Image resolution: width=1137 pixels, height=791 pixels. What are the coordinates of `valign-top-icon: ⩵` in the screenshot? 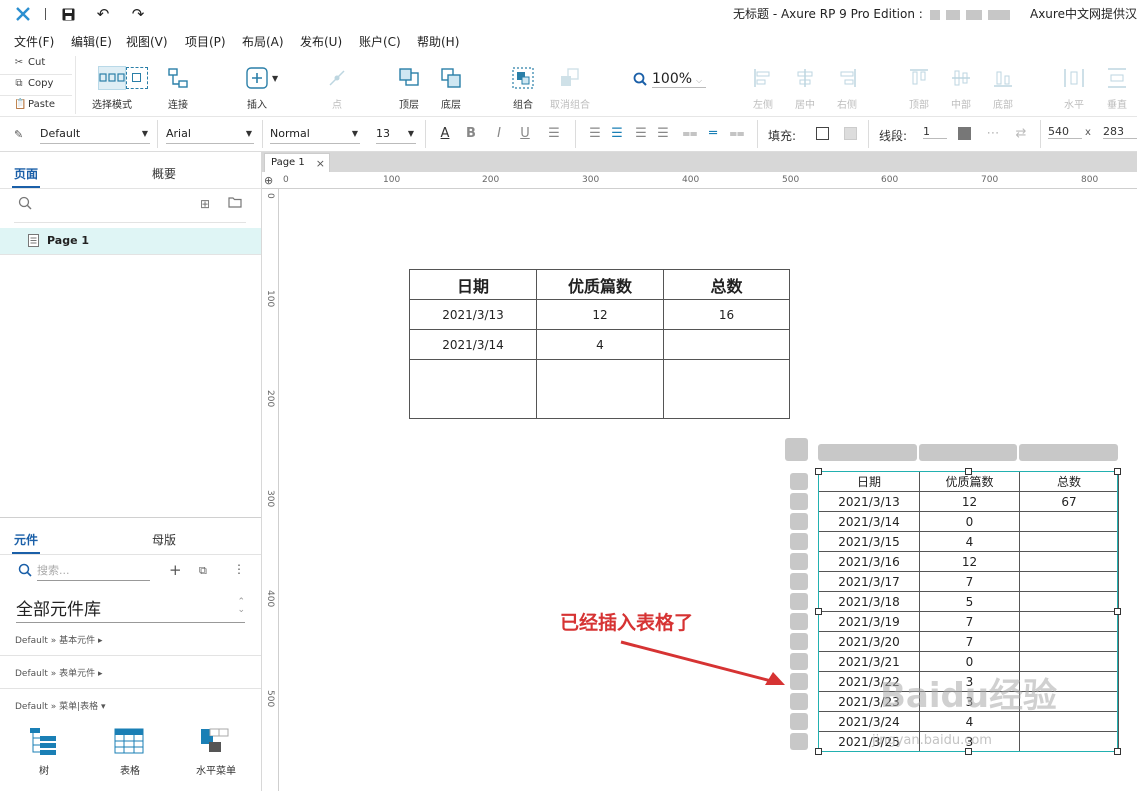 It's located at (690, 133).